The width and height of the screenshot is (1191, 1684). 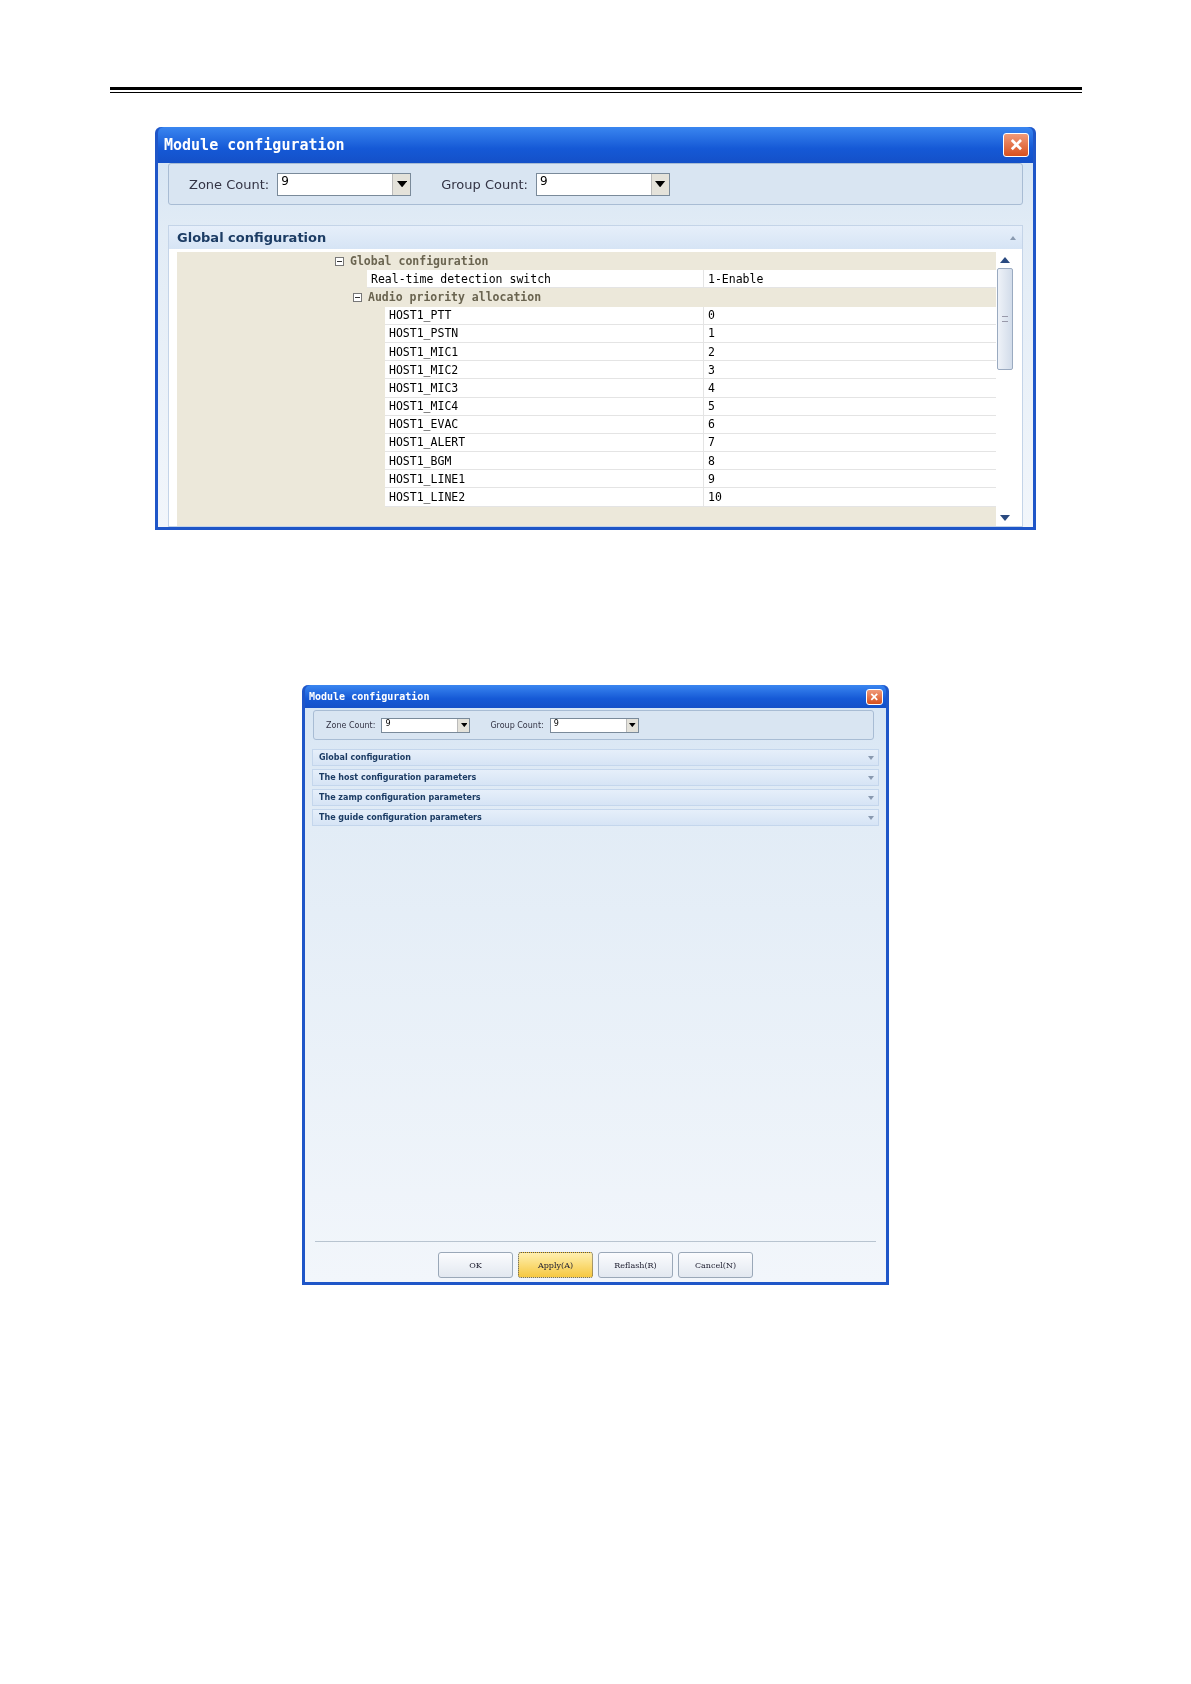 I want to click on property-name: HOST1_BGM, so click(x=544, y=461).